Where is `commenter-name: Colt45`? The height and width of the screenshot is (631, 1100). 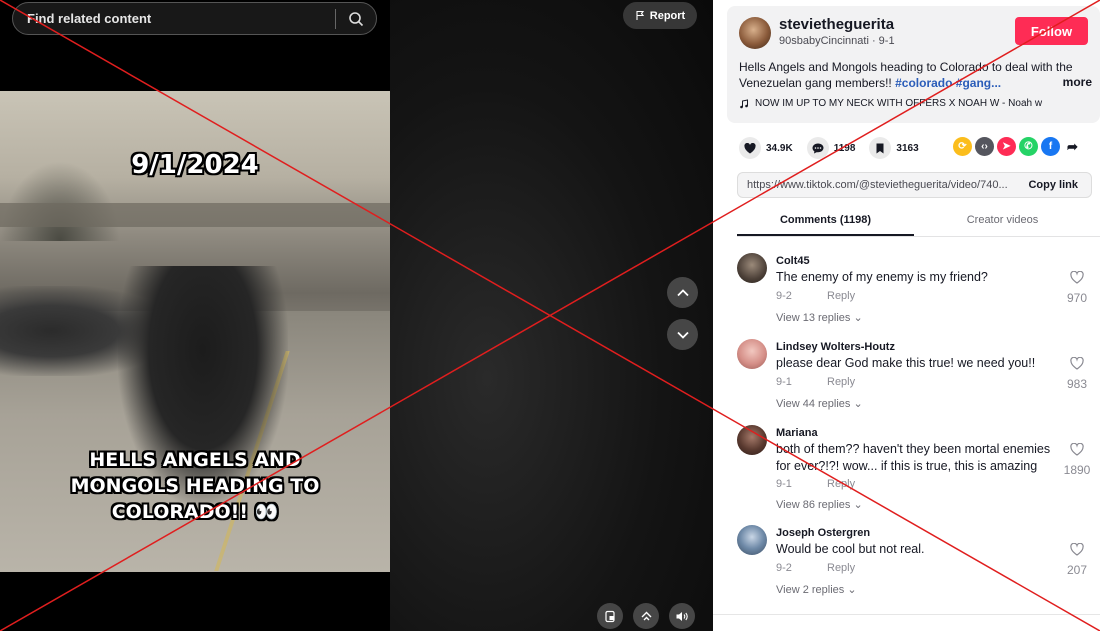 commenter-name: Colt45 is located at coordinates (793, 261).